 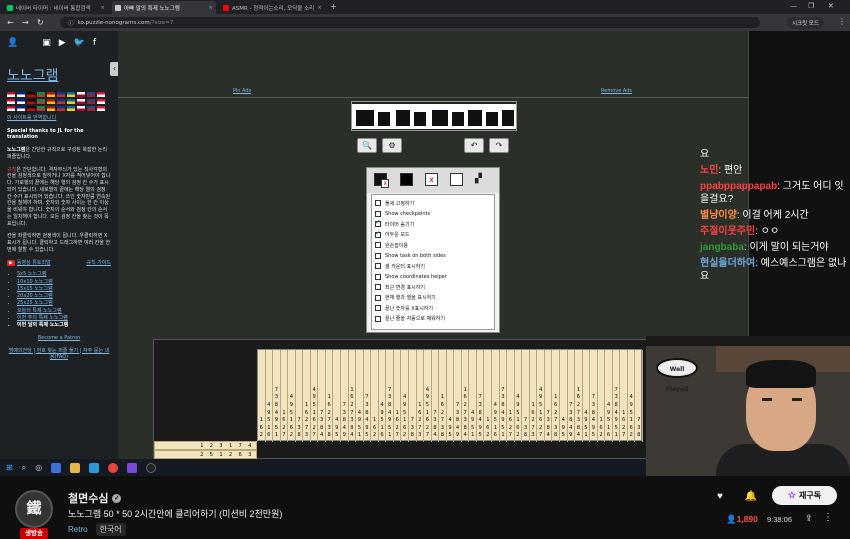 I want to click on windows-start-icon: ⊞, so click(x=9, y=467).